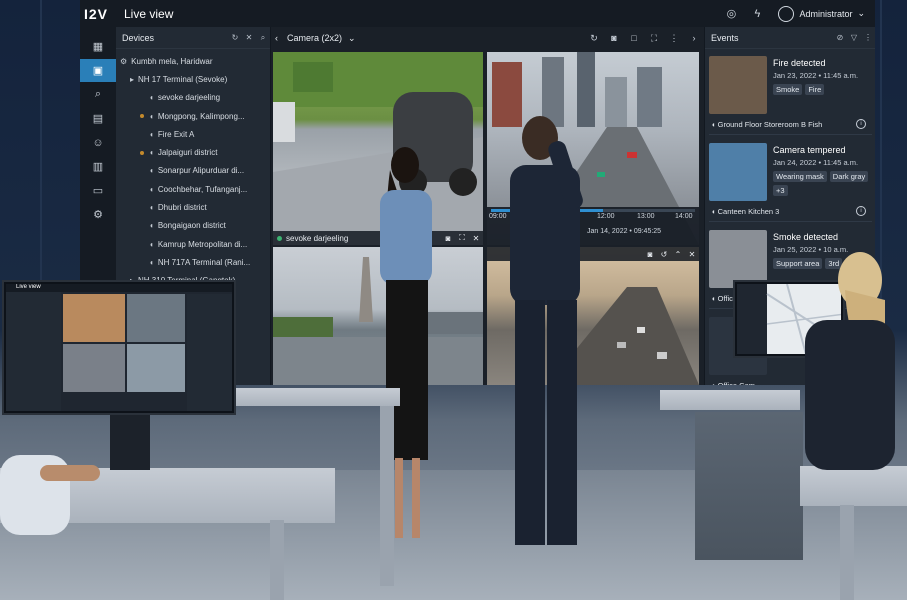  What do you see at coordinates (738, 172) in the screenshot?
I see `event-thumbnail` at bounding box center [738, 172].